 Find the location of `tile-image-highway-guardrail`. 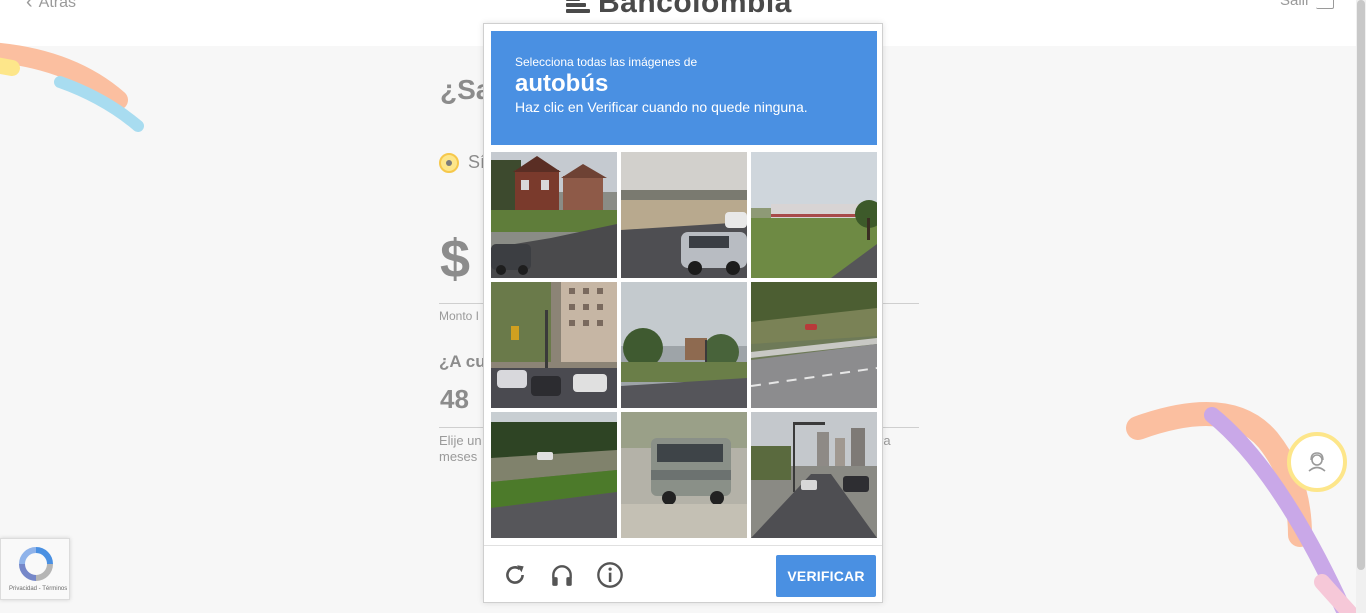

tile-image-highway-guardrail is located at coordinates (814, 345).